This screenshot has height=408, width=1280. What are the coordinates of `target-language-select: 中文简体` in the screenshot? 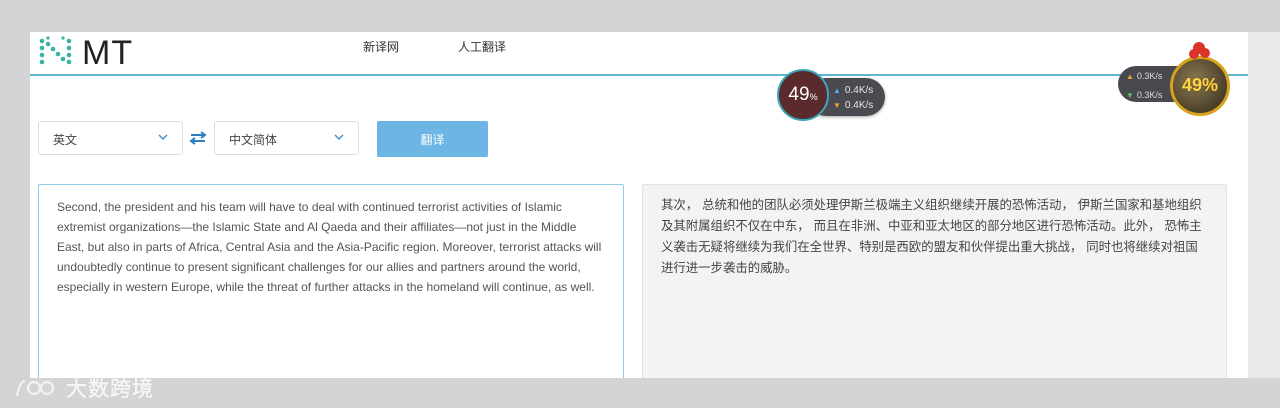 It's located at (286, 138).